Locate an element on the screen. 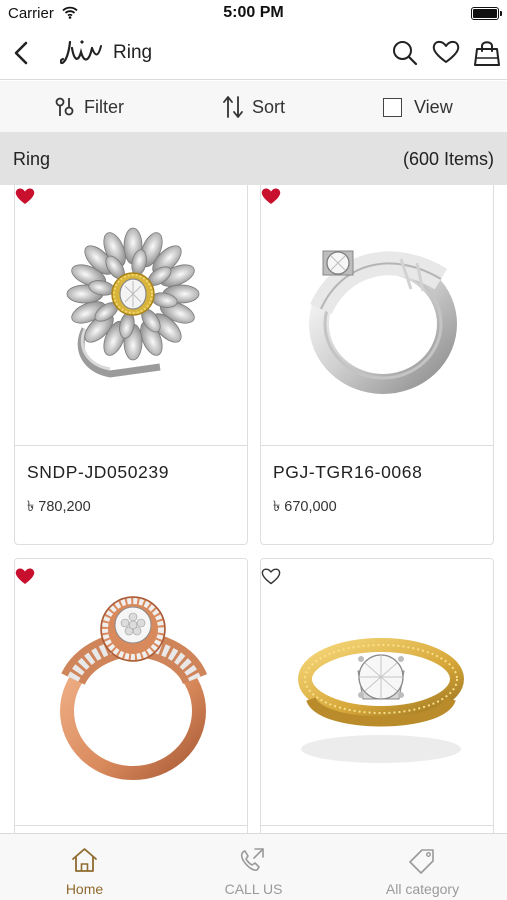 The image size is (507, 900). home-icon is located at coordinates (84, 860).